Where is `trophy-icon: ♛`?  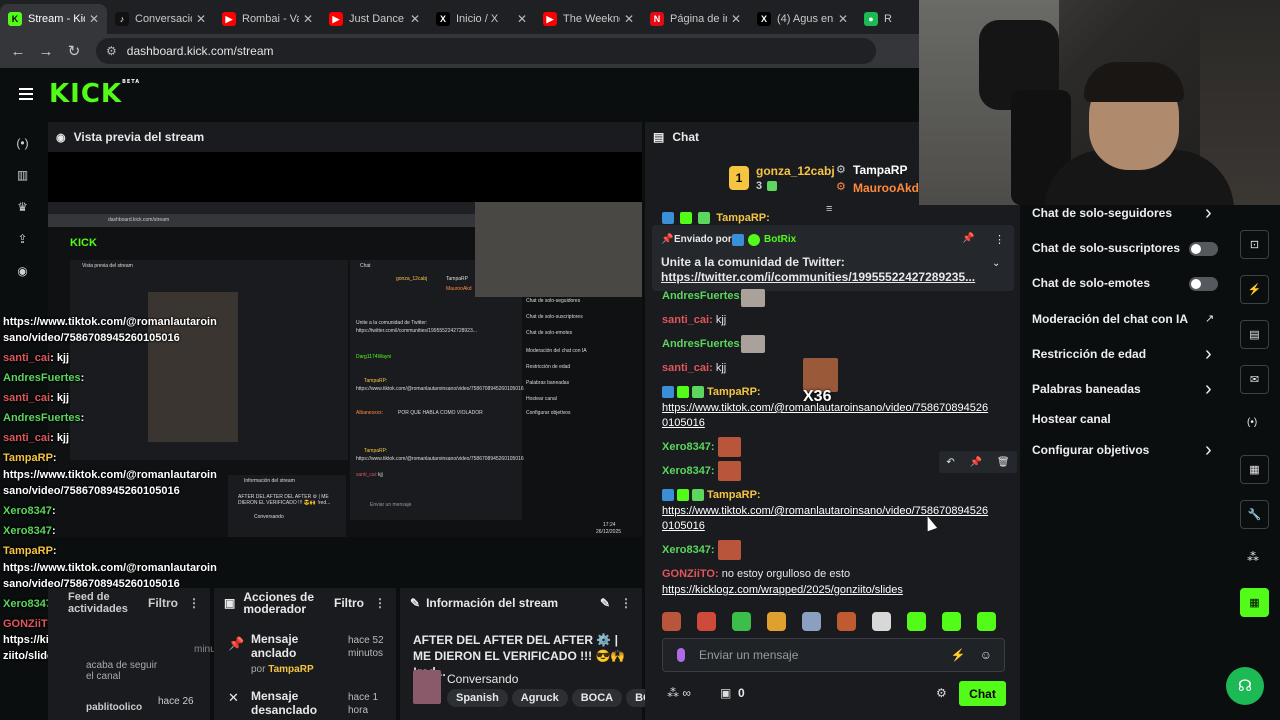 trophy-icon: ♛ is located at coordinates (22, 207).